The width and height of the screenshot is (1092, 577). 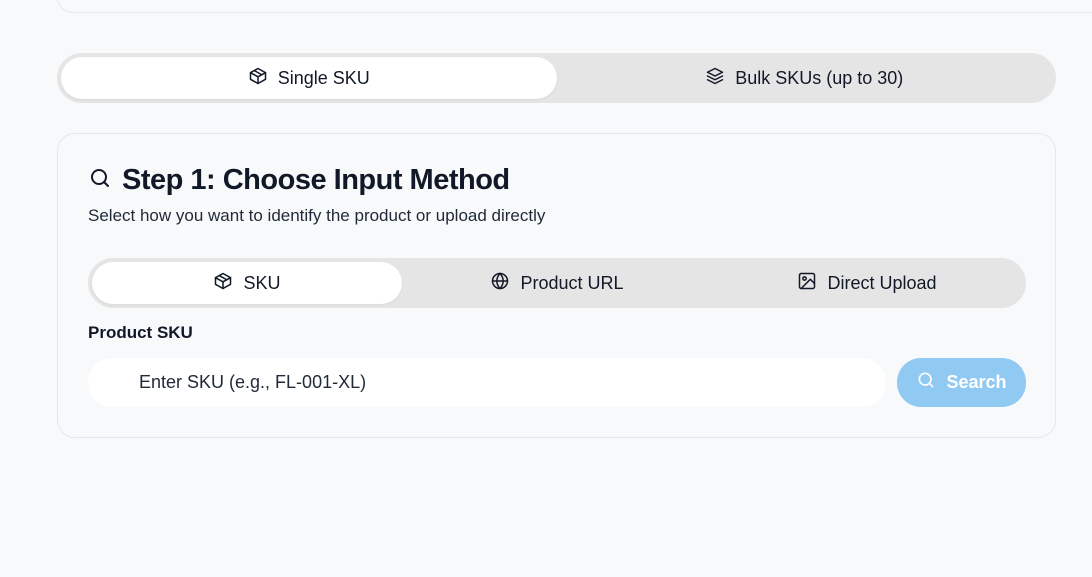 What do you see at coordinates (807, 283) in the screenshot?
I see `image-icon` at bounding box center [807, 283].